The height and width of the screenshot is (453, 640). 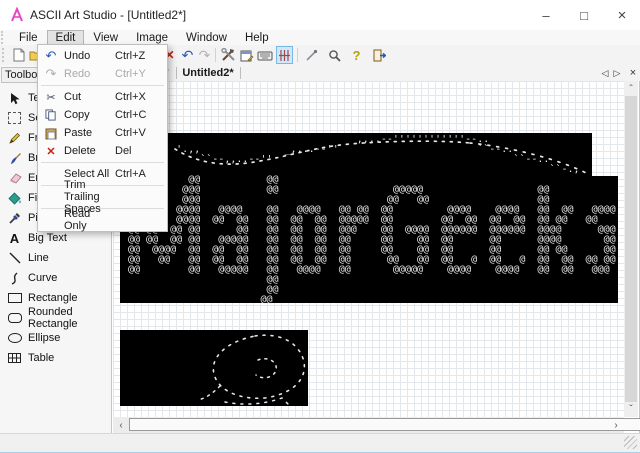 I want to click on undo-button: ↶, so click(x=187, y=55).